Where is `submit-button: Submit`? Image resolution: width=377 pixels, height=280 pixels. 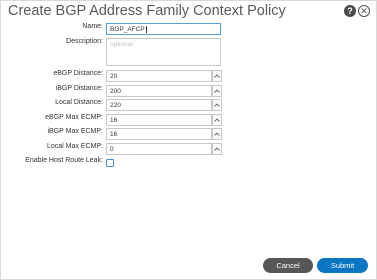 submit-button: Submit is located at coordinates (342, 265).